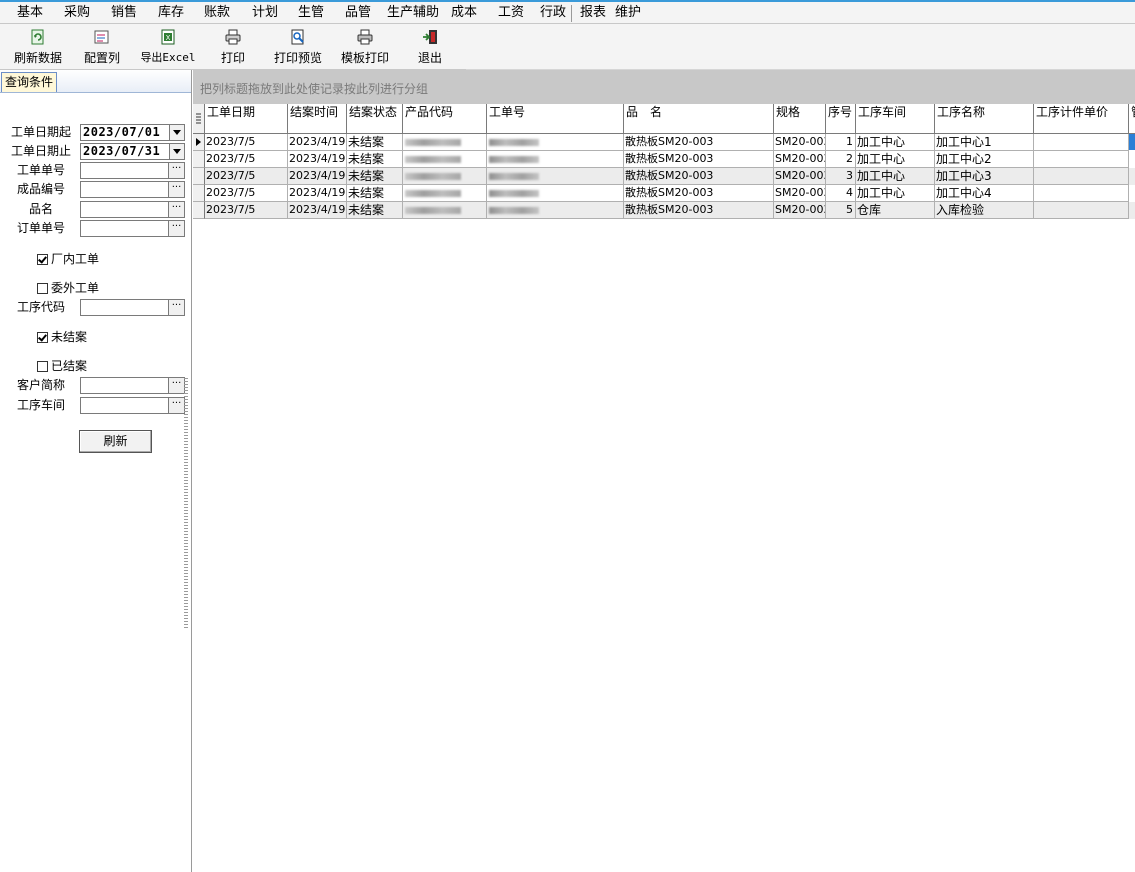  Describe the element at coordinates (1132, 119) in the screenshot. I see `column-header-truncated: 管` at that location.